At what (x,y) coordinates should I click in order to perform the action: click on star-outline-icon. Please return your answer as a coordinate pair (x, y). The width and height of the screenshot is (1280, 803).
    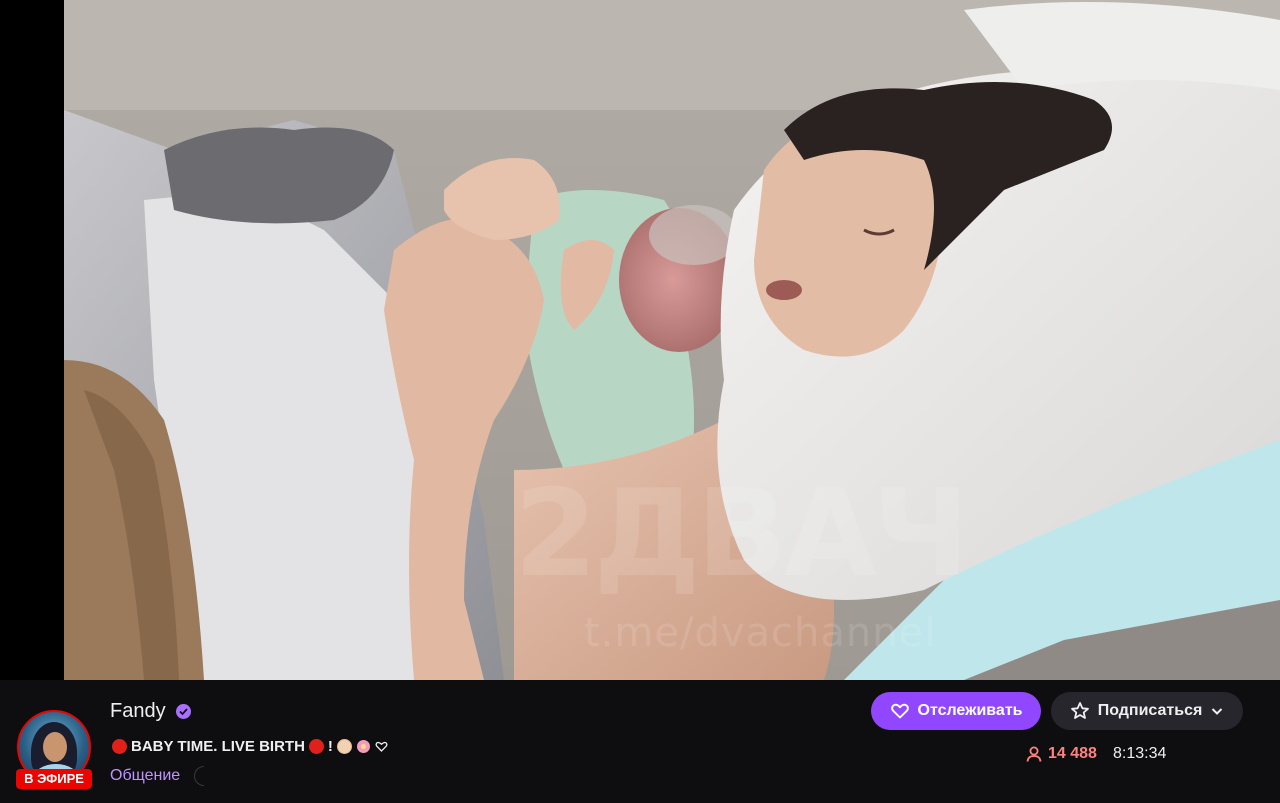
    Looking at the image, I should click on (1079, 710).